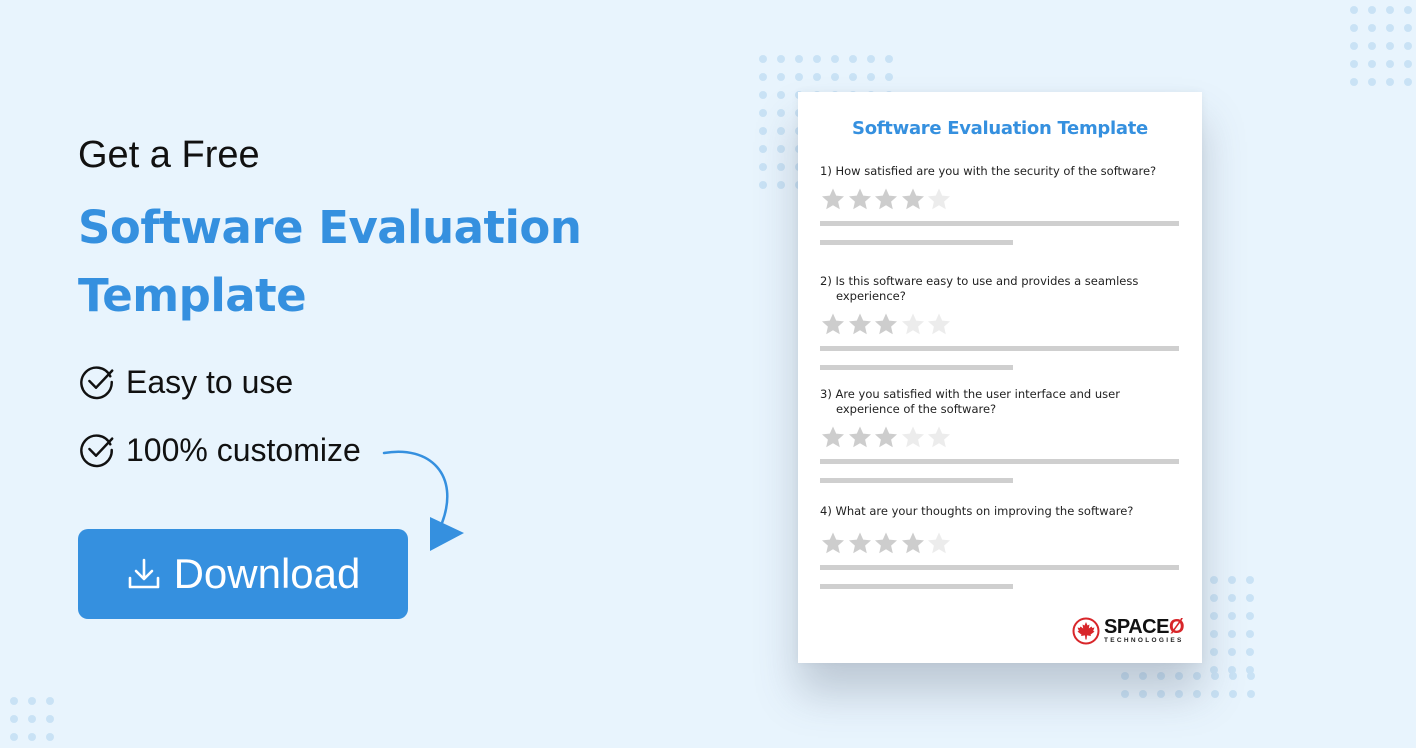 The image size is (1416, 748). Describe the element at coordinates (330, 227) in the screenshot. I see `hero-headline-line1: Software Evaluation` at that location.